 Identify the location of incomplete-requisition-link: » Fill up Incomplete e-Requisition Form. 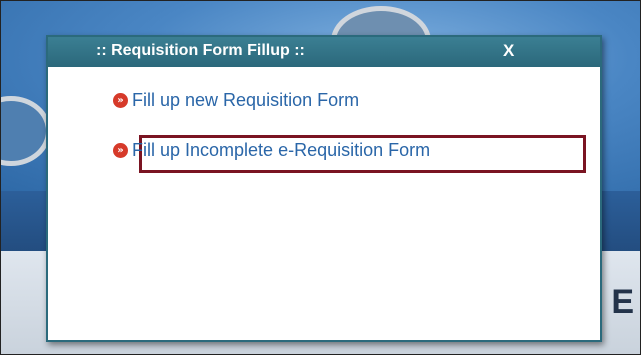
(271, 150).